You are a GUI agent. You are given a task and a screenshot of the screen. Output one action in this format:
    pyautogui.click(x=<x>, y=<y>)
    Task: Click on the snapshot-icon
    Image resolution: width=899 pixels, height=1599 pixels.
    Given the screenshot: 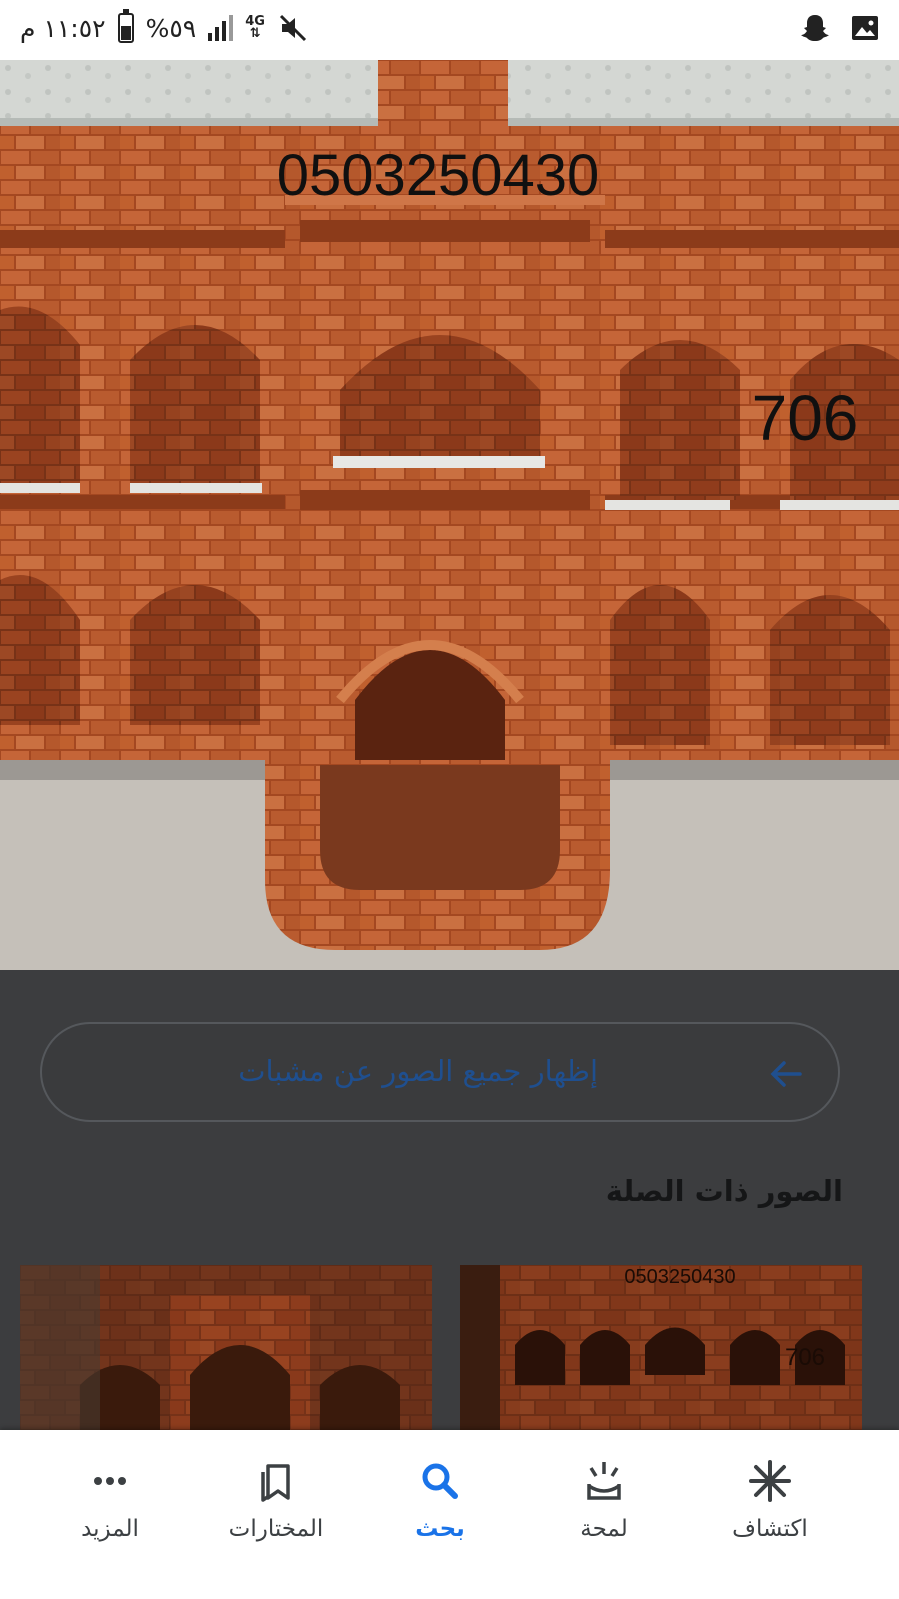 What is the action you would take?
    pyautogui.click(x=604, y=1481)
    